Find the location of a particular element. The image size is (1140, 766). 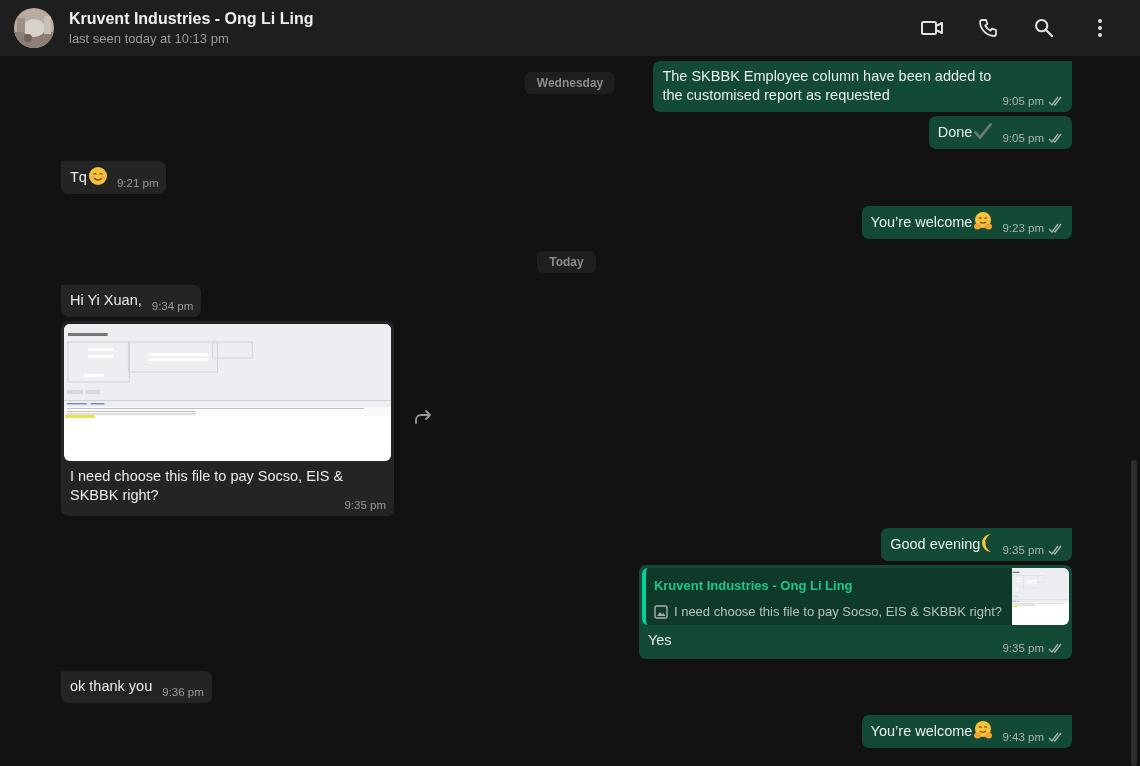

message-text: Yes is located at coordinates (659, 640).